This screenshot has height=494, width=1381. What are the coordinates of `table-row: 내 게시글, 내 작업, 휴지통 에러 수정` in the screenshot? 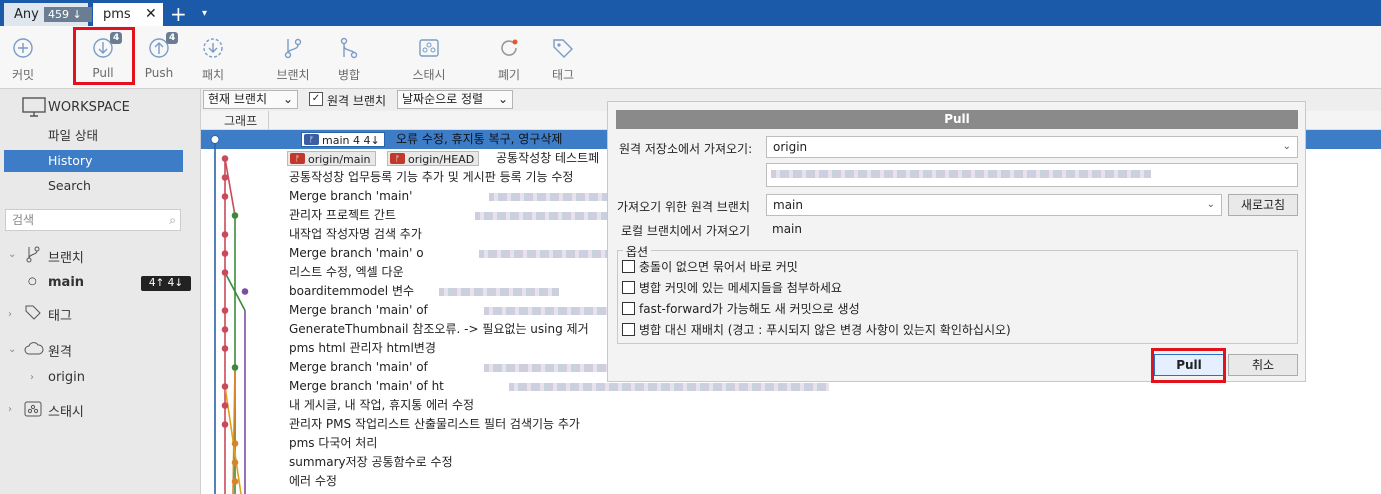 It's located at (791, 405).